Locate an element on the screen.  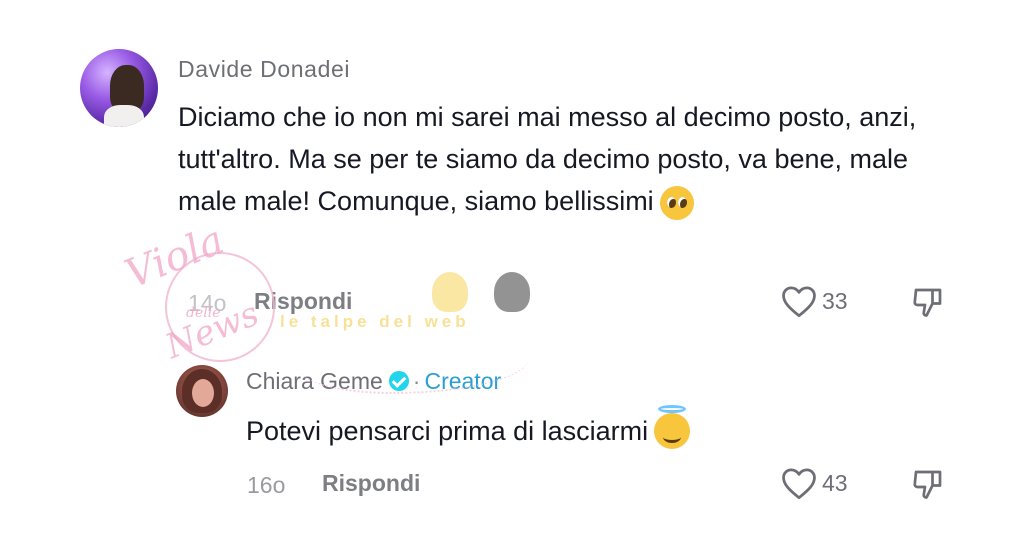
comment-text-content: Potevi pensarci prima di lasciarmi is located at coordinates (447, 431).